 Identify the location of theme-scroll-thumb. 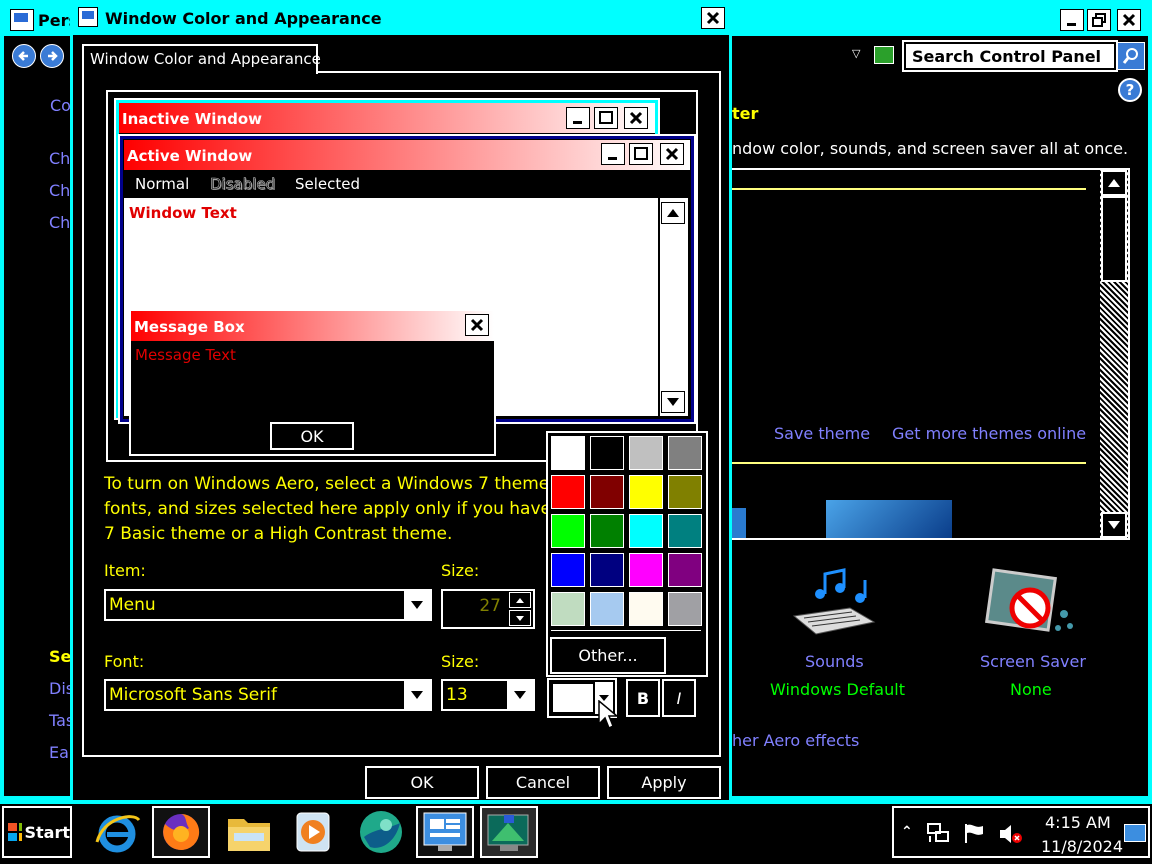
(1114, 239).